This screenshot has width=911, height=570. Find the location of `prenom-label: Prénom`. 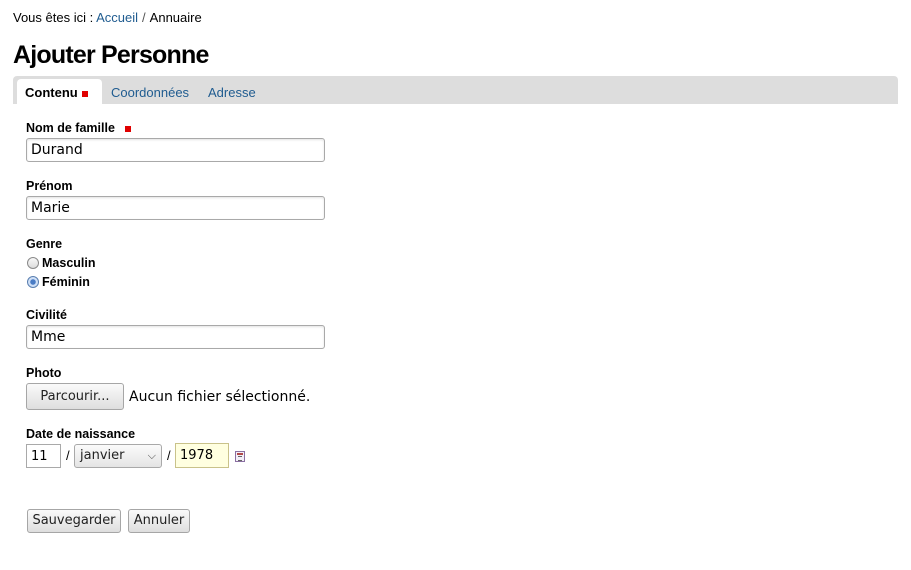

prenom-label: Prénom is located at coordinates (49, 186).